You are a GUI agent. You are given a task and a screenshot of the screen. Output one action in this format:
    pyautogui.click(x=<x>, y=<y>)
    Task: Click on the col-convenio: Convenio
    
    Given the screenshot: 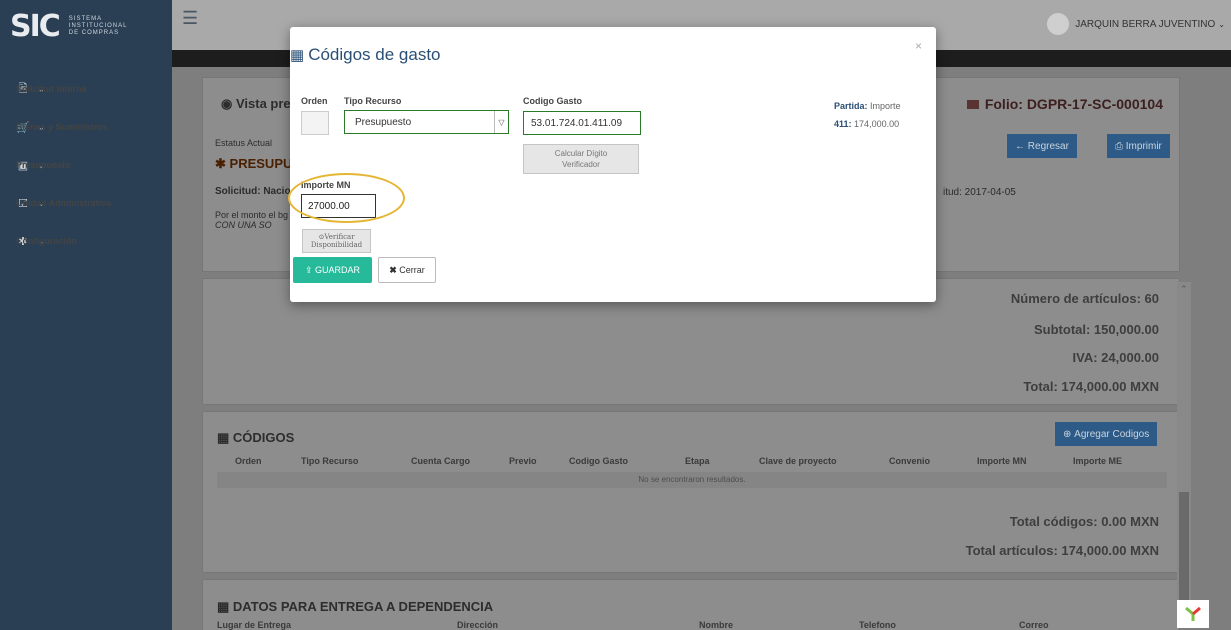 What is the action you would take?
    pyautogui.click(x=910, y=461)
    